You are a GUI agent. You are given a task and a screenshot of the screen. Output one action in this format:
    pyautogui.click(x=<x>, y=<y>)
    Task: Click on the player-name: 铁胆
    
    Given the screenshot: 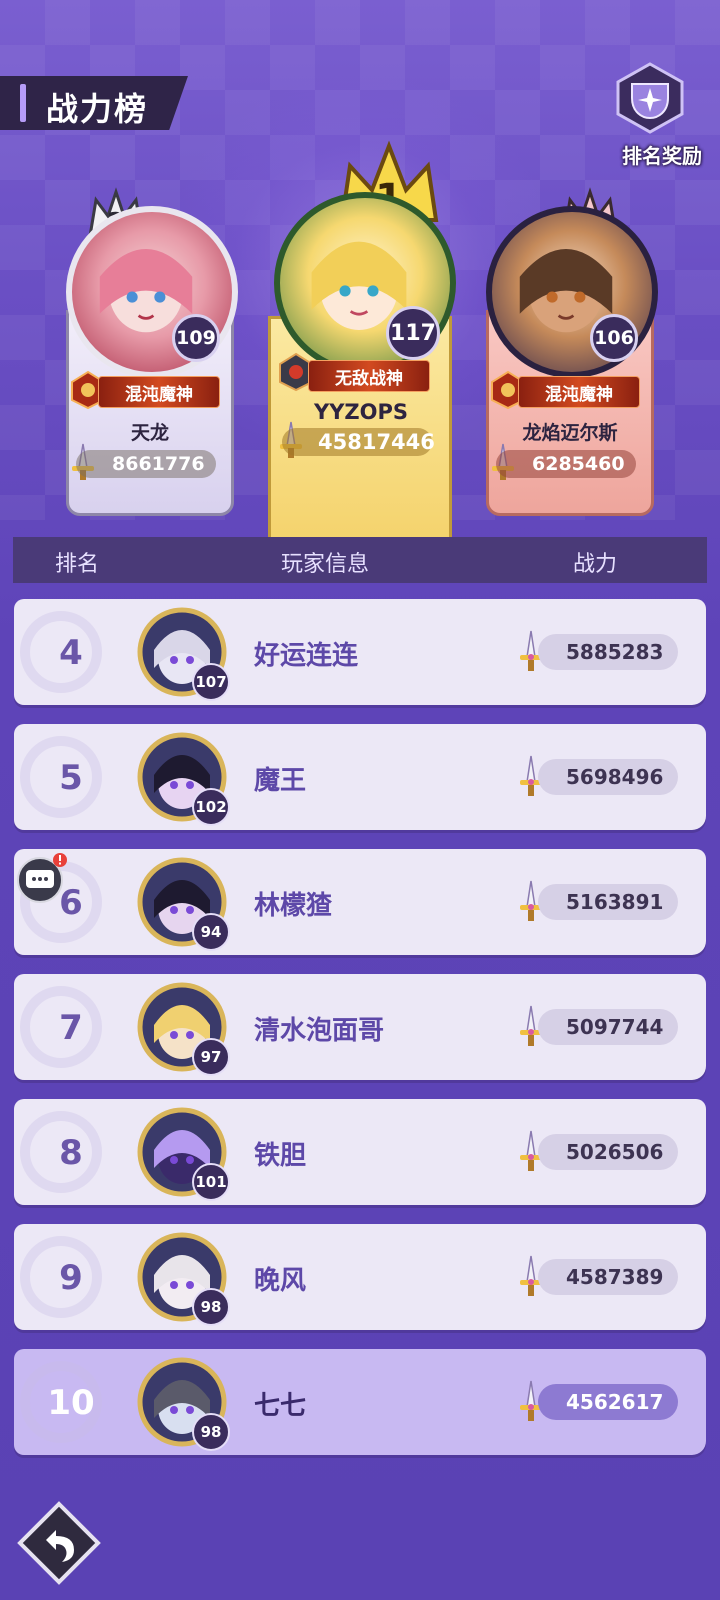 What is the action you would take?
    pyautogui.click(x=280, y=1156)
    